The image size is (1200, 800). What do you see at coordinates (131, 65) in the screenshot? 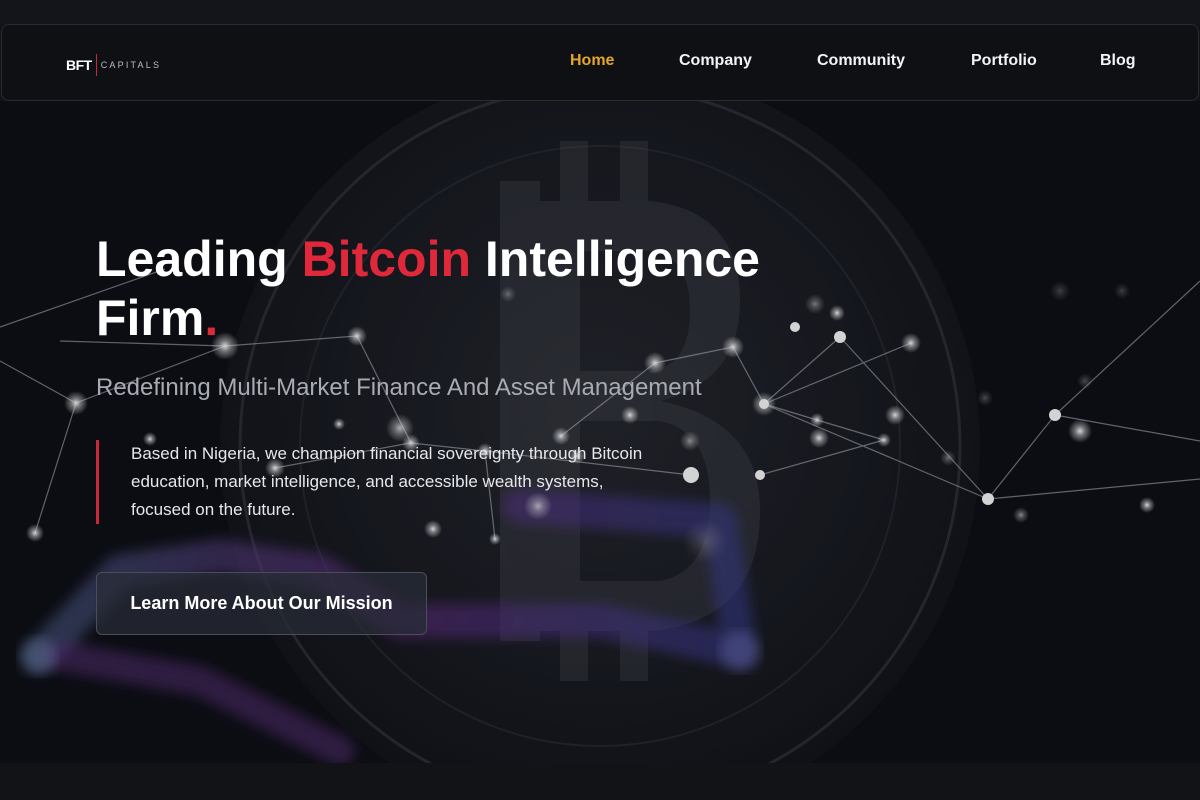
I see `logo-text: CAPITALS` at bounding box center [131, 65].